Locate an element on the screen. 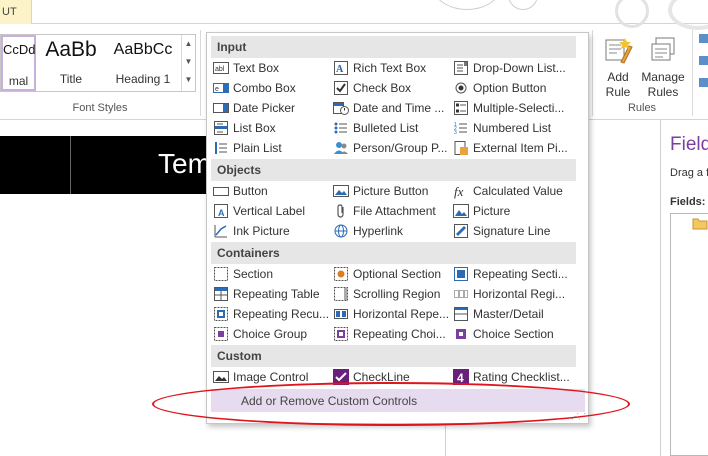 The image size is (708, 456). control-label: Picture Button is located at coordinates (391, 191).